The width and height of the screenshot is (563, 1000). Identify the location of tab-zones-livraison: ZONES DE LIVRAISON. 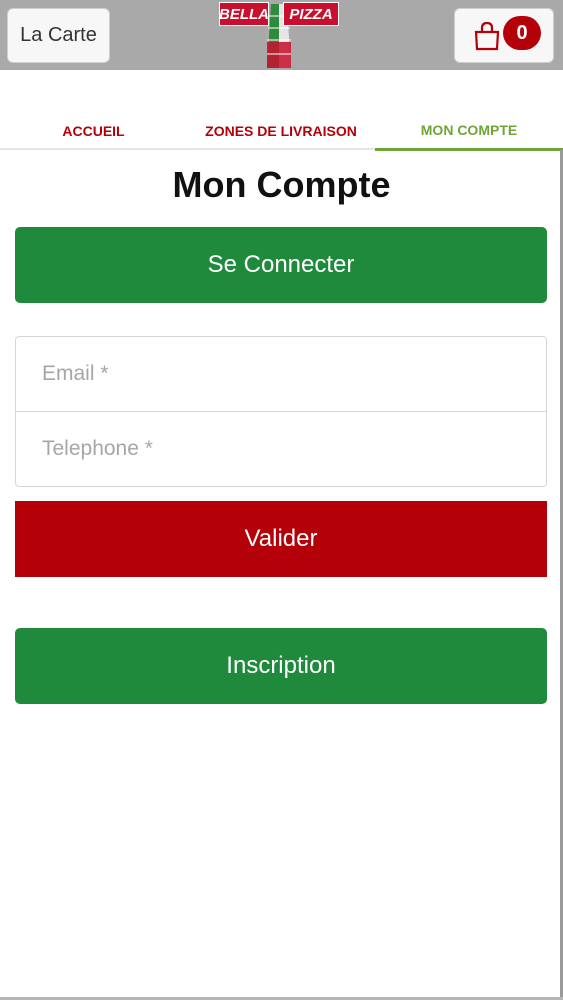
(281, 131).